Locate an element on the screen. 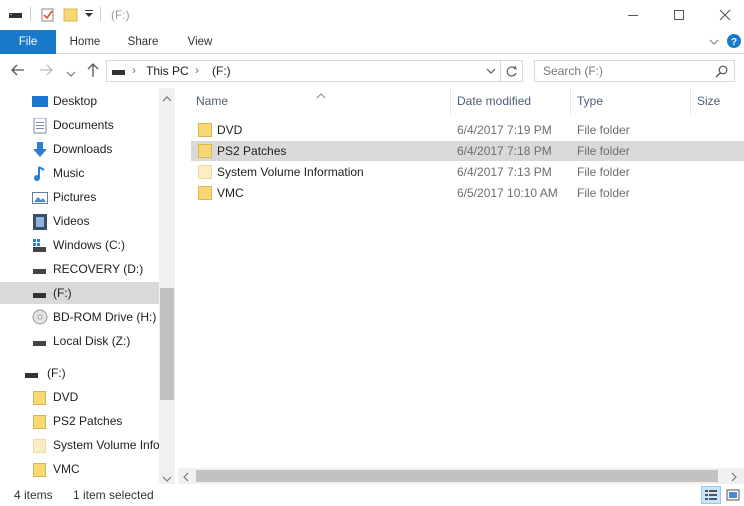 This screenshot has height=506, width=744. nav-item-f-drive-root: (F:) is located at coordinates (80, 373).